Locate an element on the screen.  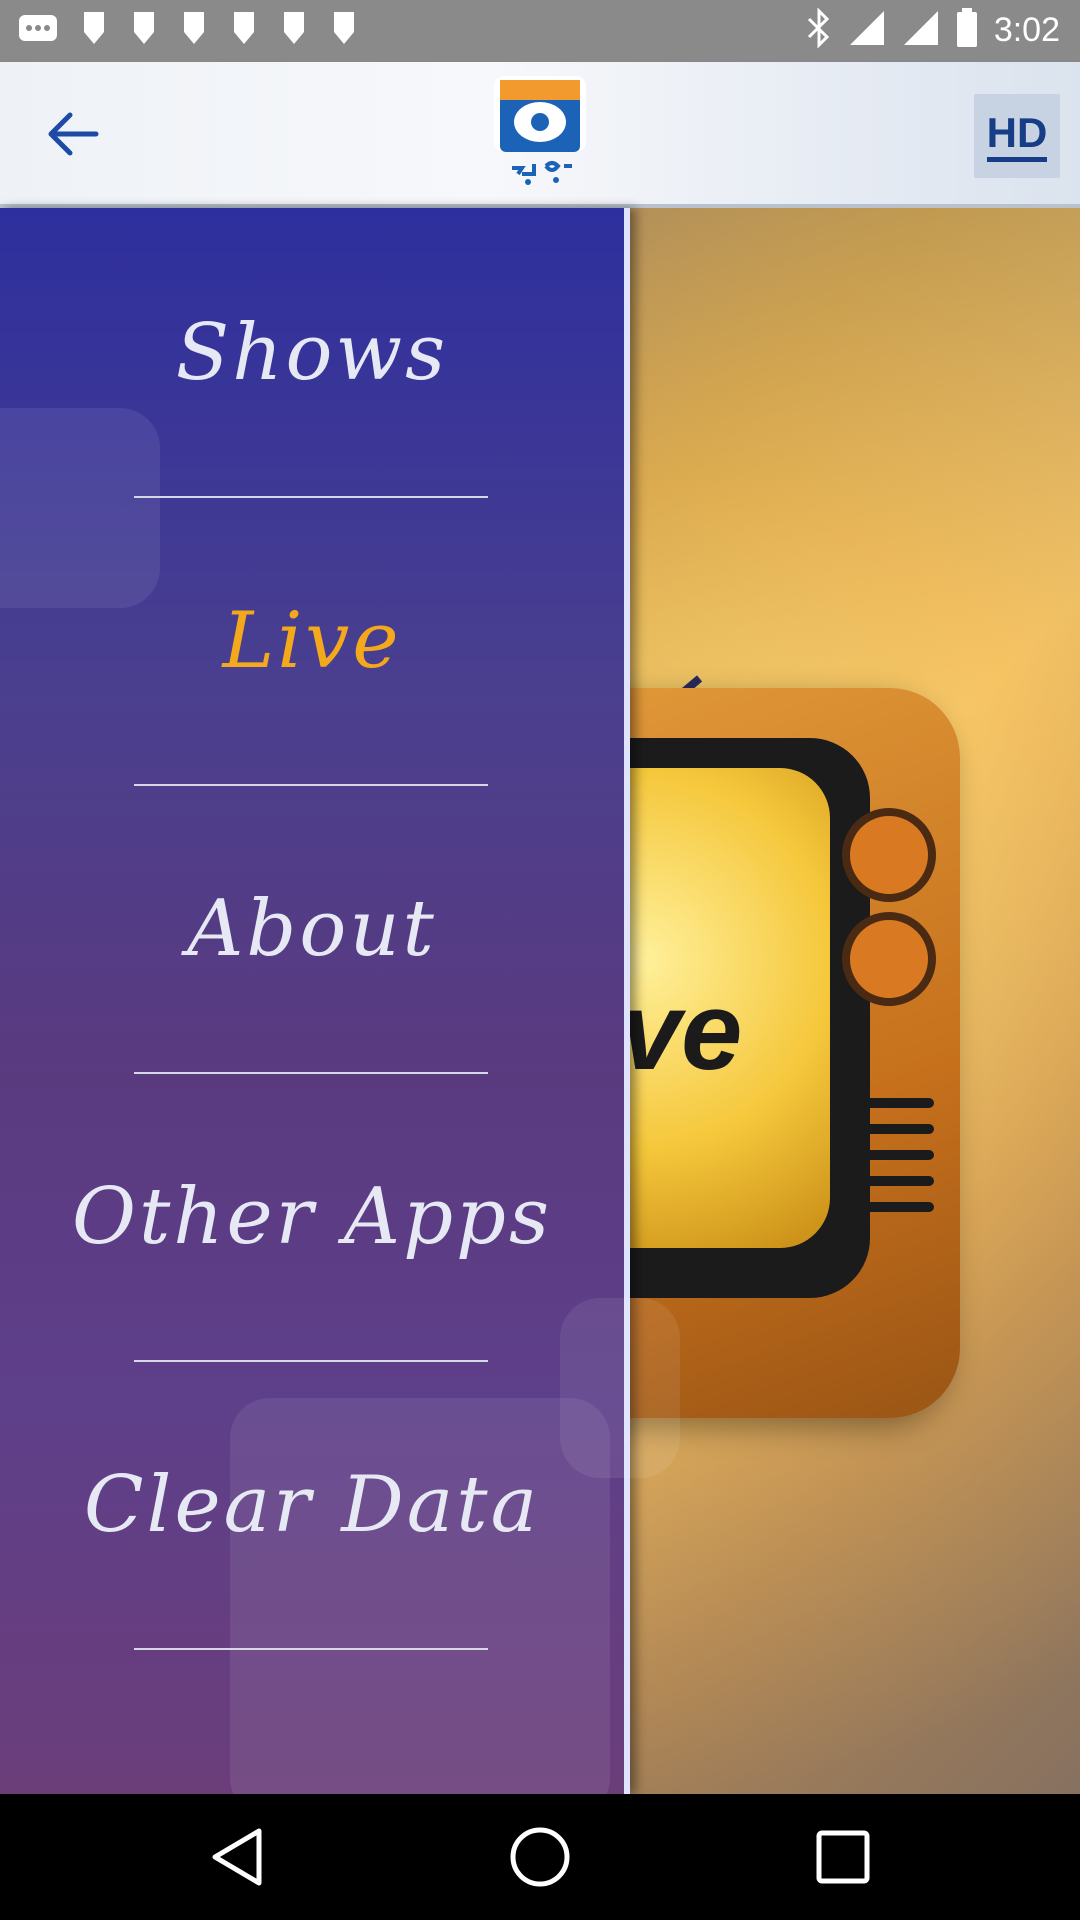
tv-speaker-grille is located at coordinates (882, 1168).